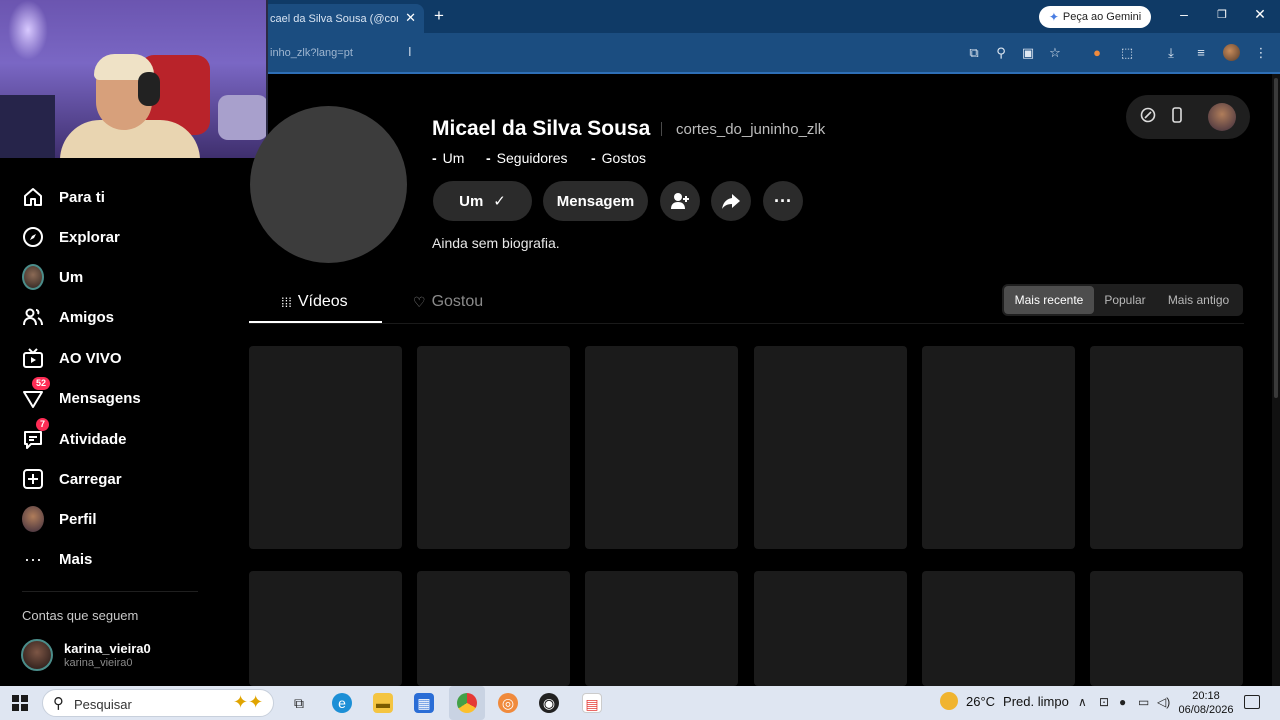 The height and width of the screenshot is (720, 1280). I want to click on browser-tab: cael da Silva Sousa (@cortes_ ✕, so click(343, 18).